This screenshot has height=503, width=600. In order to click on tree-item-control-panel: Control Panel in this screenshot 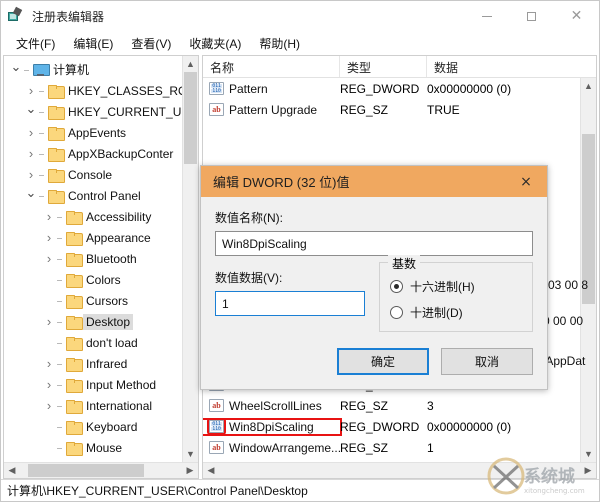, I will do `click(93, 195)`.